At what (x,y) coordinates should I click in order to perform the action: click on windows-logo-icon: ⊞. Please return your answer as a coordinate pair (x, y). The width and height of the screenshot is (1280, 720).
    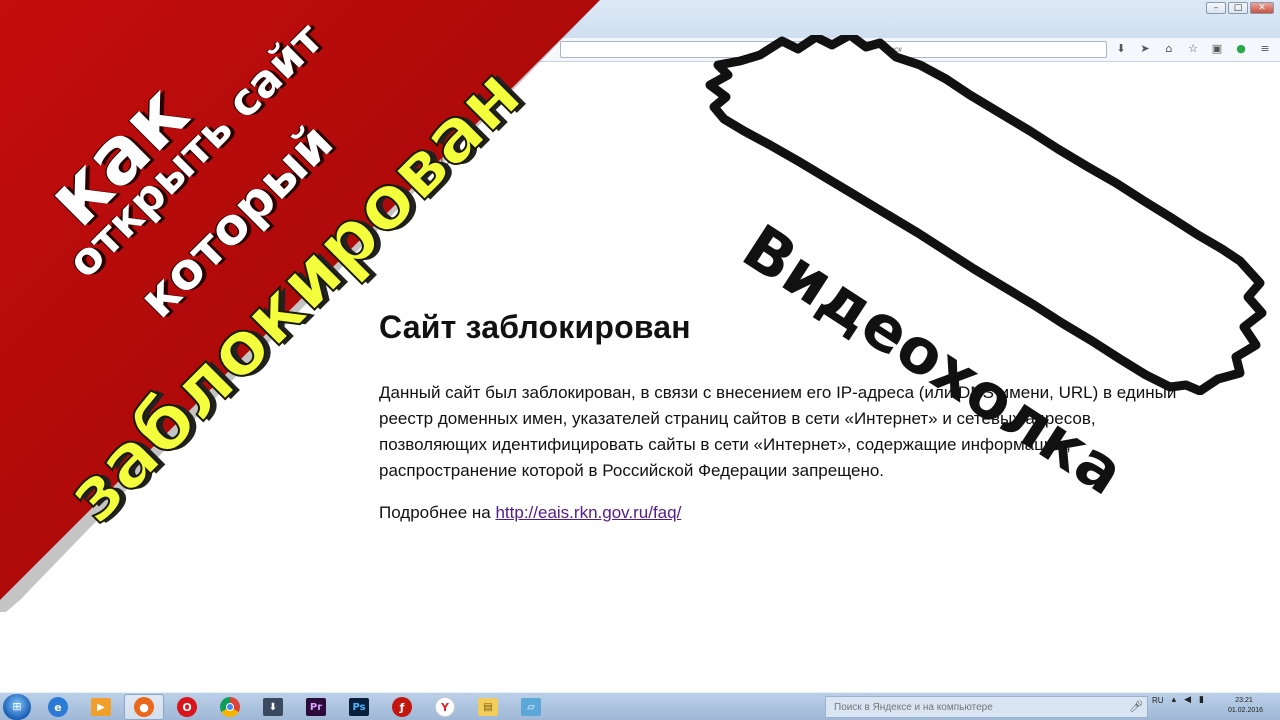
    Looking at the image, I should click on (17, 706).